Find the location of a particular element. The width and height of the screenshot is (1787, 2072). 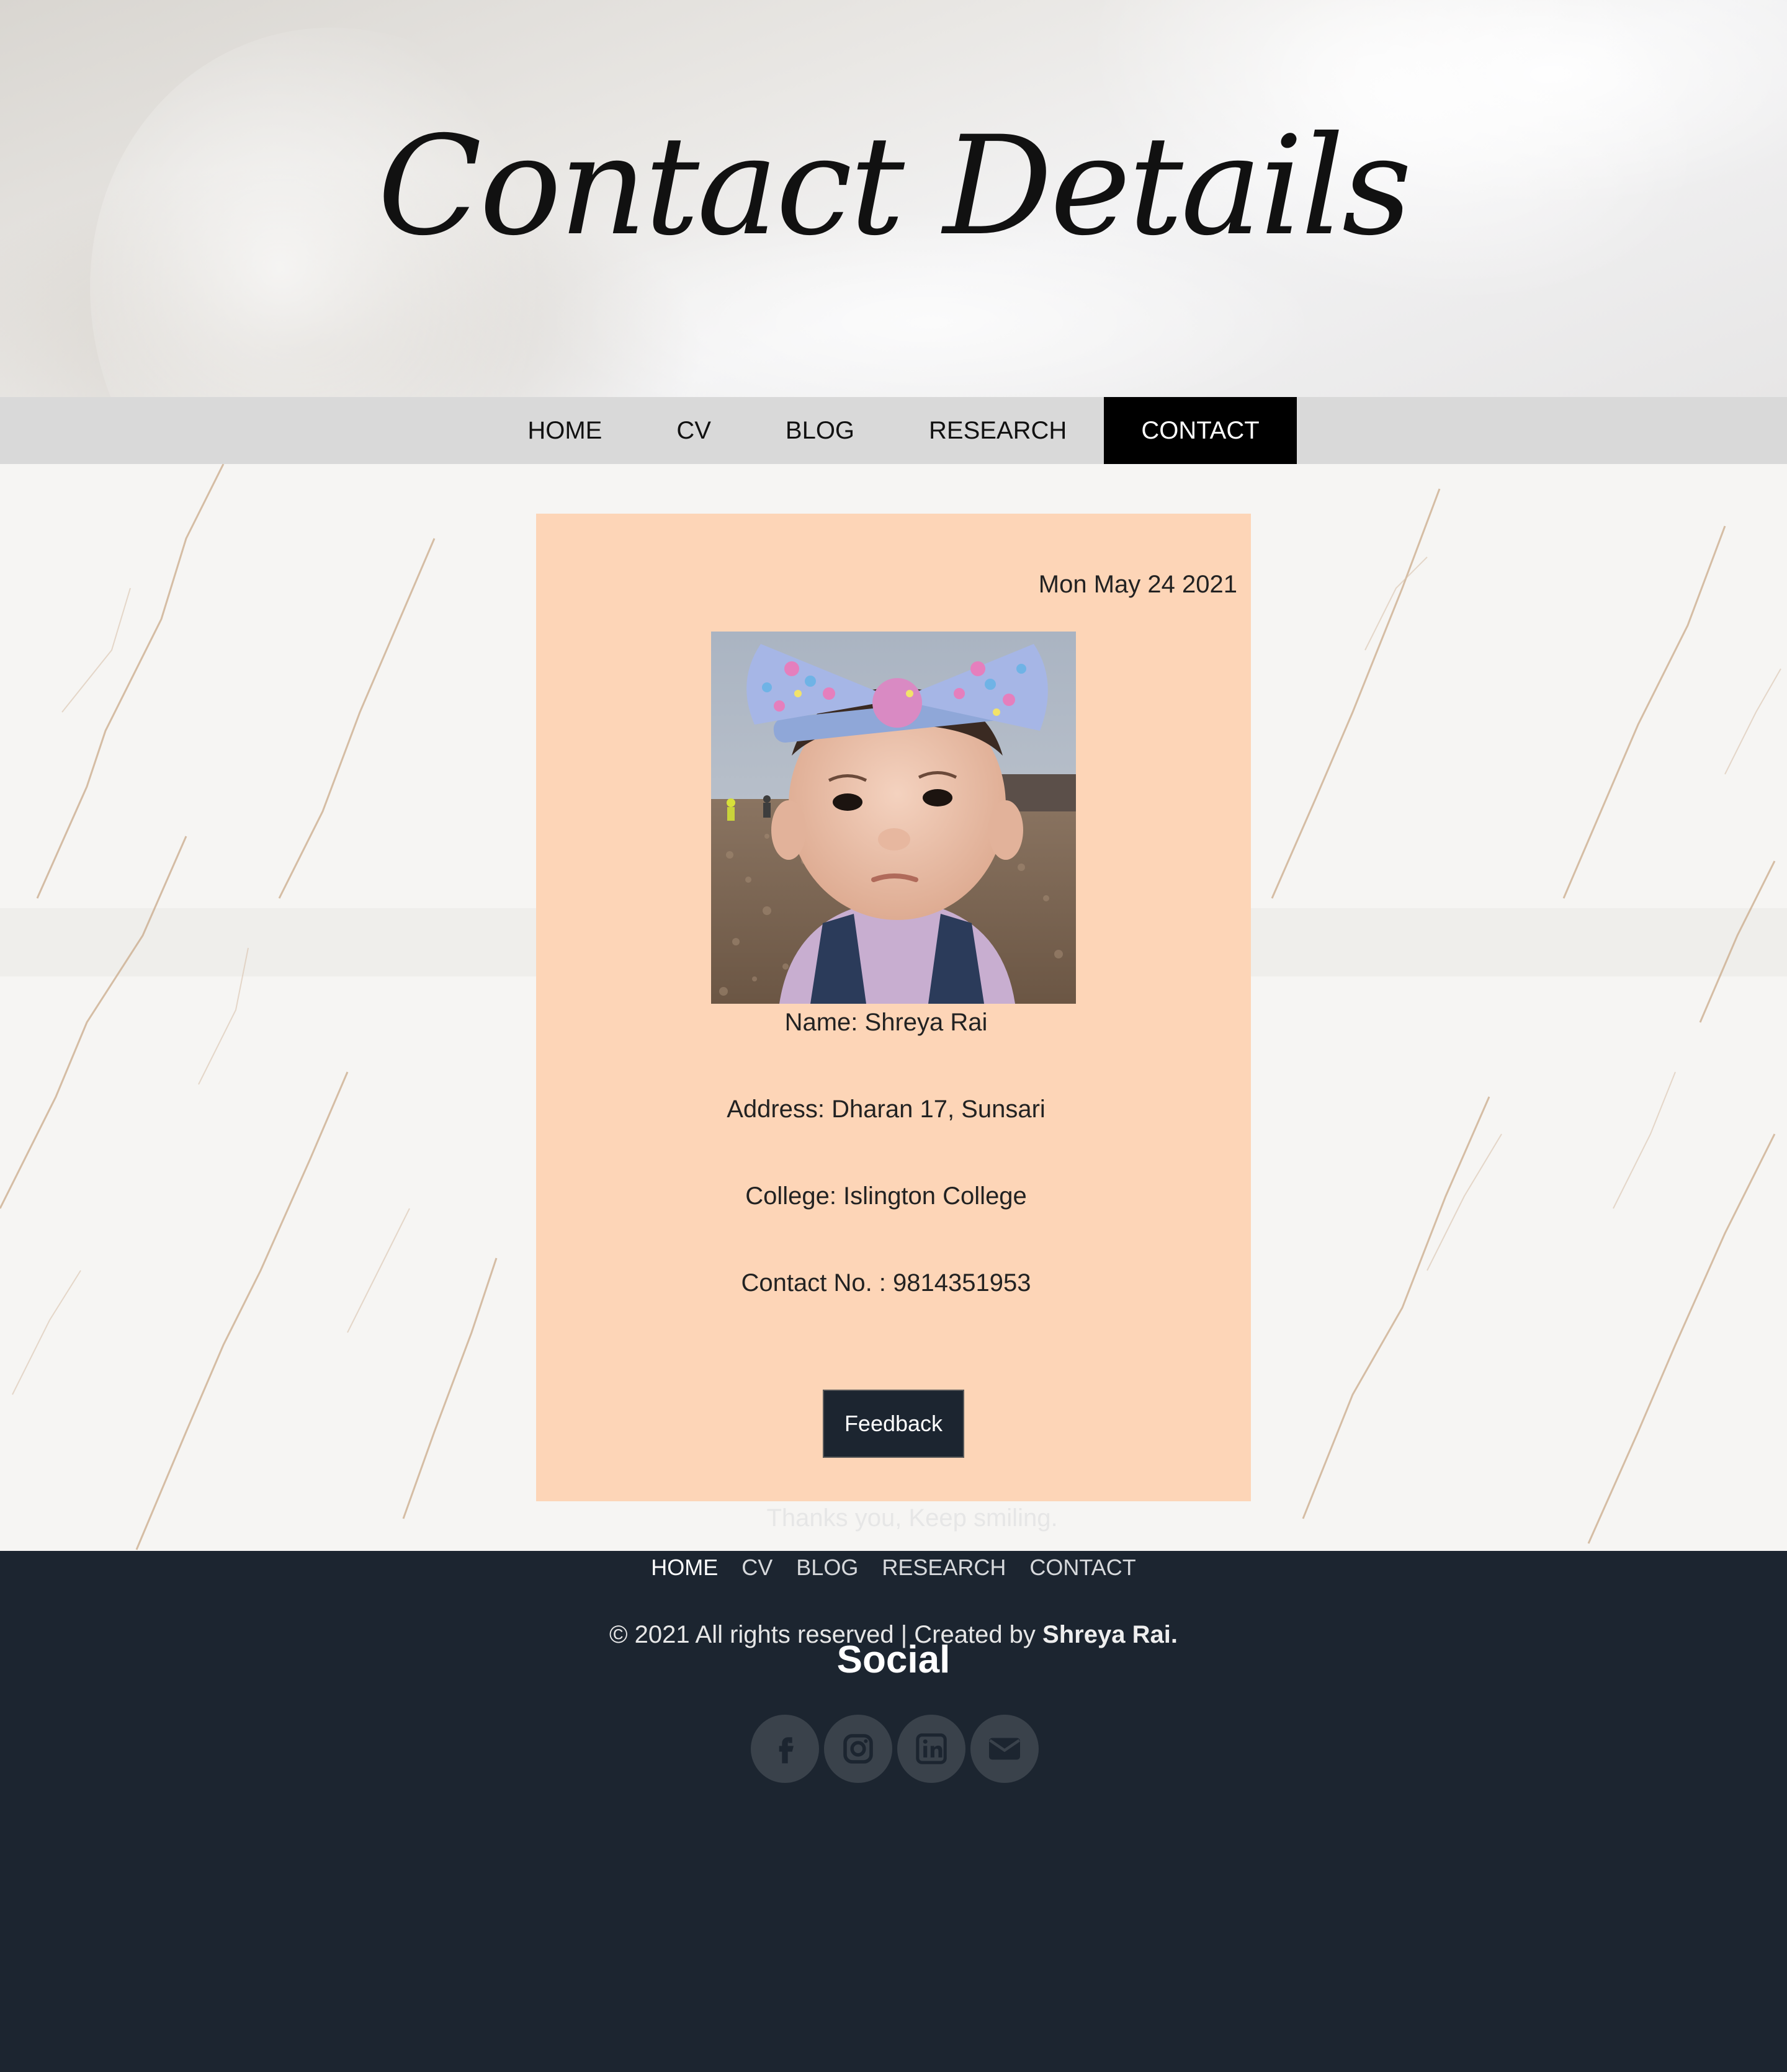

profile-photo-illustration is located at coordinates (893, 818).